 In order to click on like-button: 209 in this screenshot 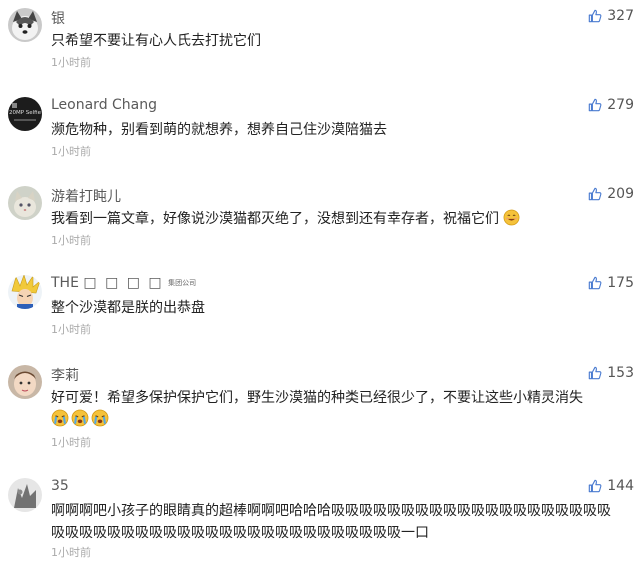, I will do `click(611, 194)`.